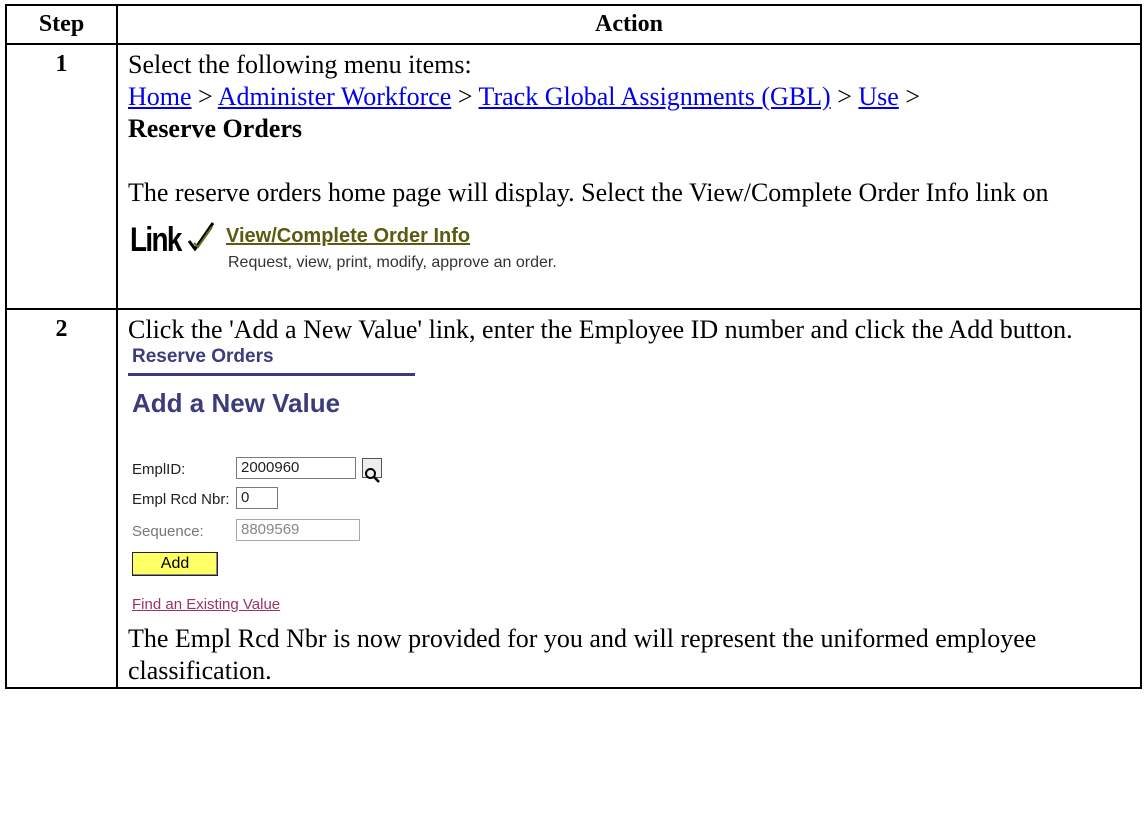 The width and height of the screenshot is (1148, 822). I want to click on page-title: Reserve Orders, so click(203, 356).